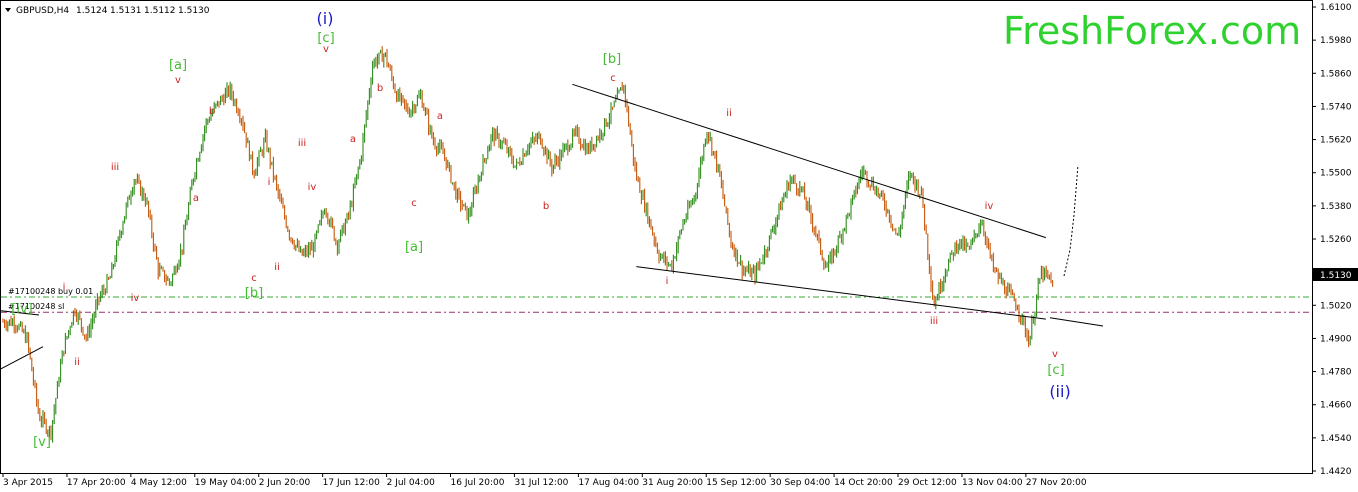 The width and height of the screenshot is (1358, 492). What do you see at coordinates (285, 483) in the screenshot?
I see `x-tick-label: 2 Jun 20:00` at bounding box center [285, 483].